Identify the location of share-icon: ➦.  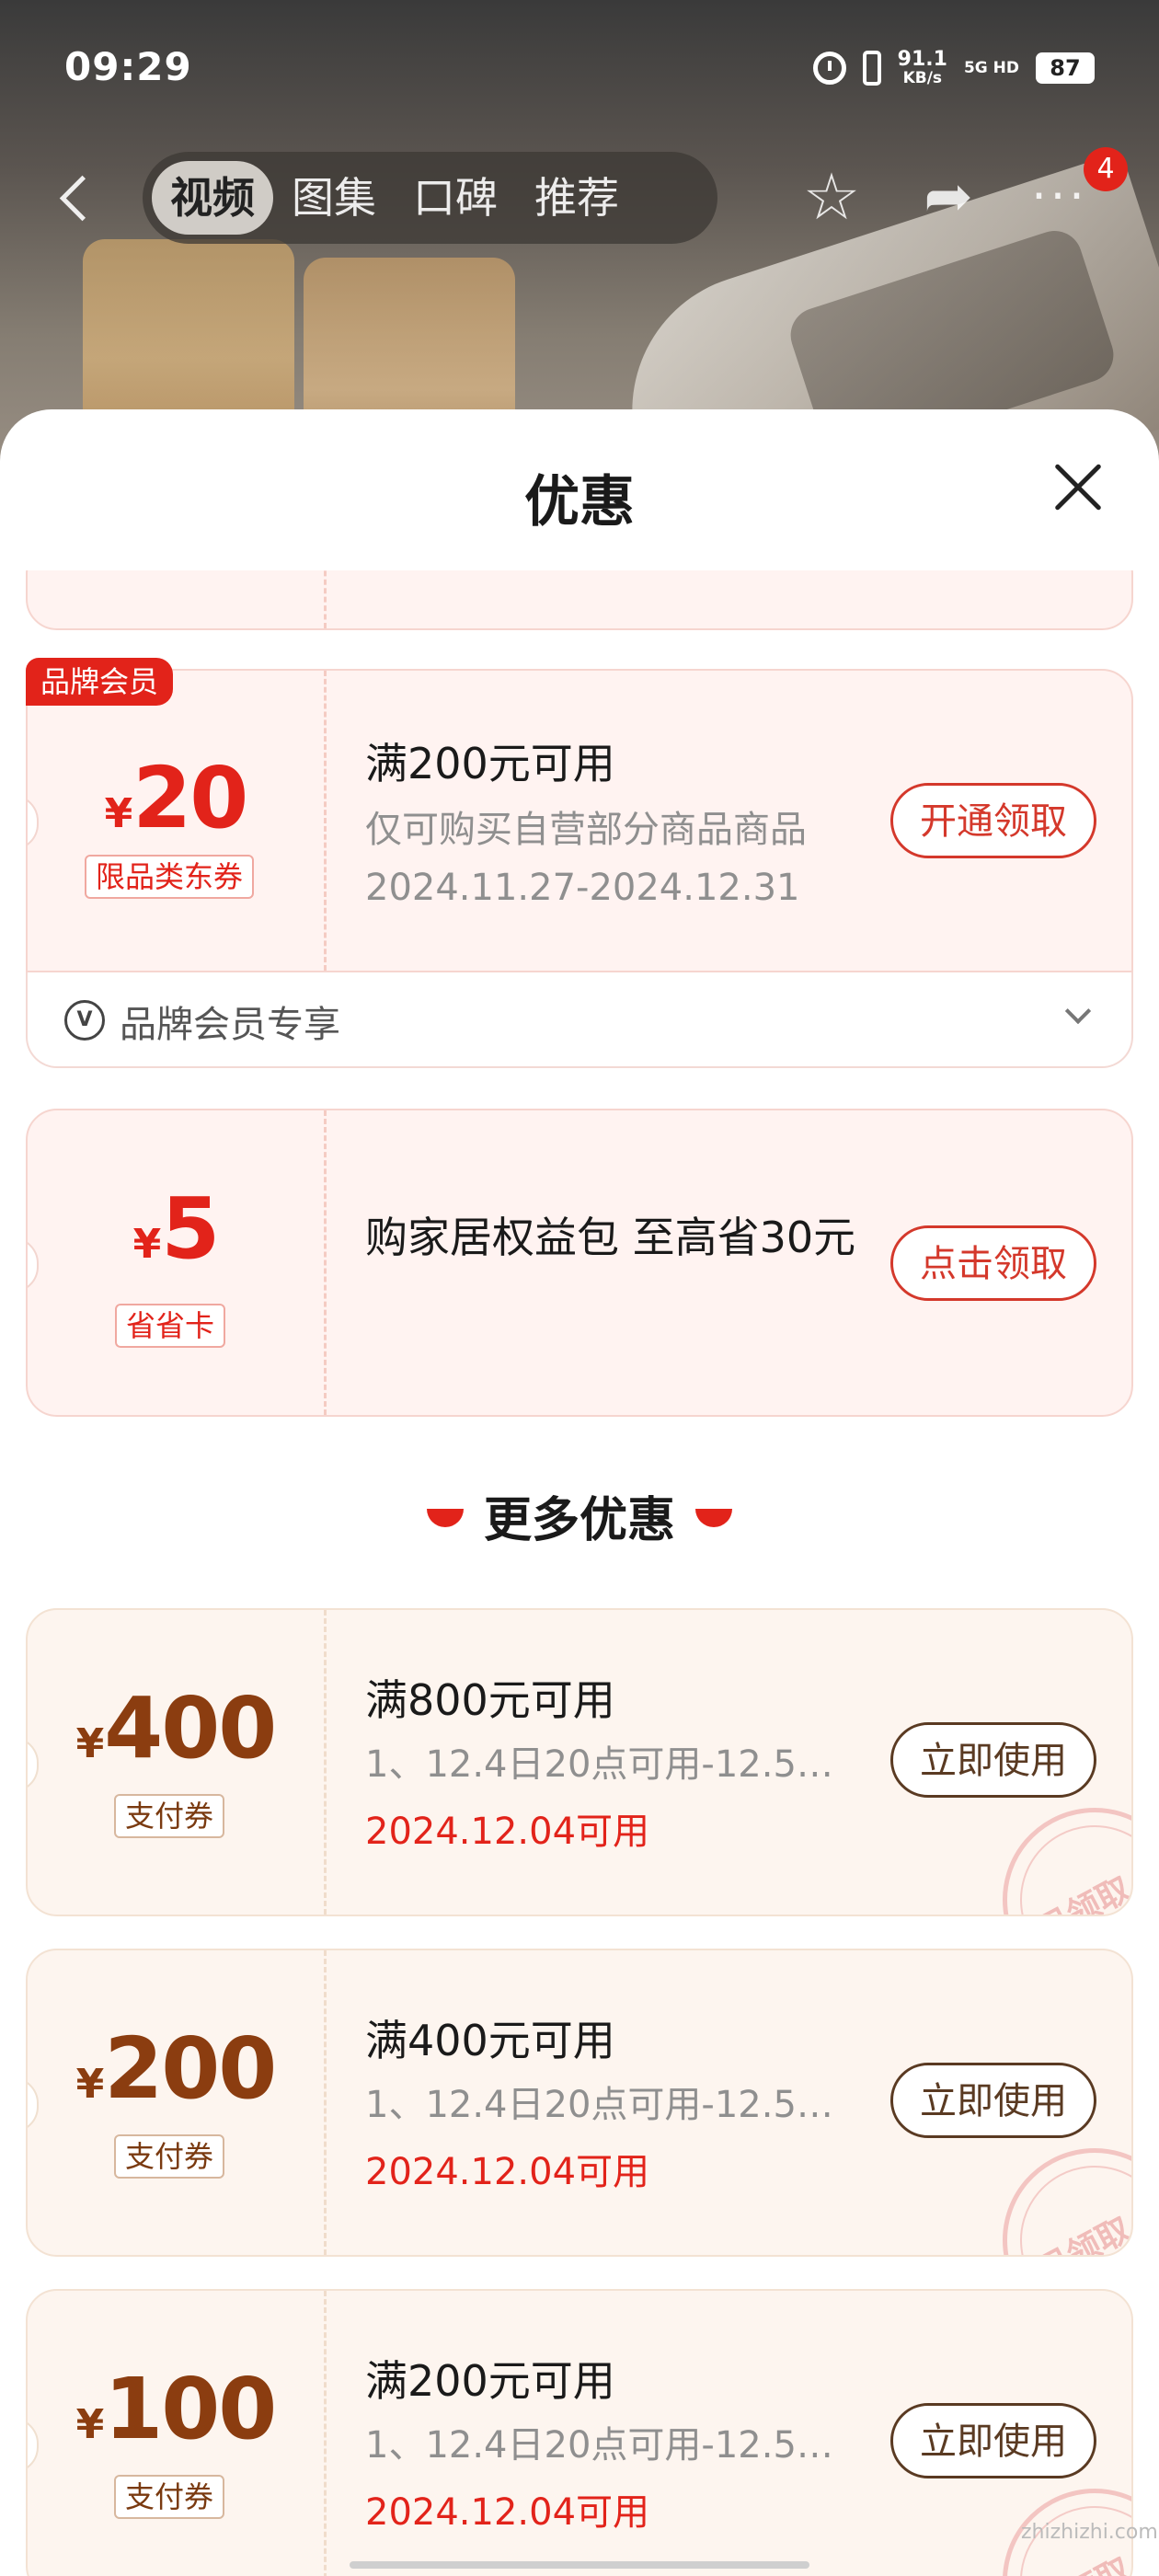
(948, 197).